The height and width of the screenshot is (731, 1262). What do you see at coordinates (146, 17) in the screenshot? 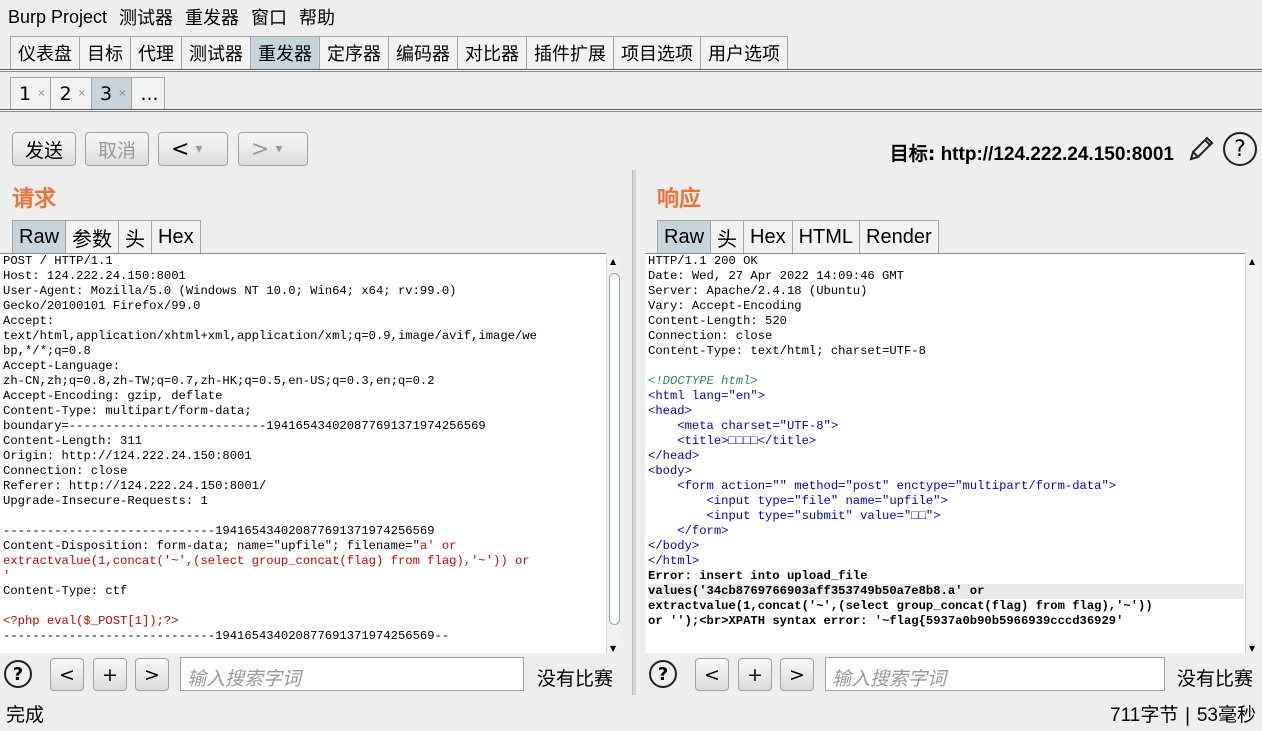
I see `menu-item-intruder: 测试器` at bounding box center [146, 17].